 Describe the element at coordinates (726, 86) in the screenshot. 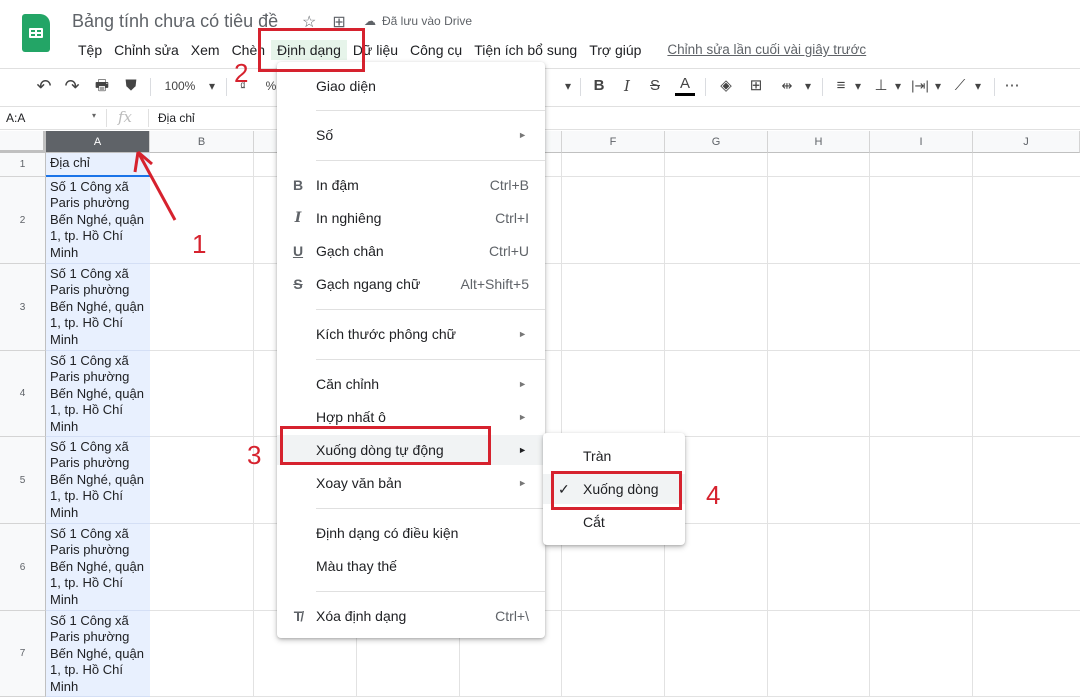

I see `fill-color-icon: ◈` at that location.